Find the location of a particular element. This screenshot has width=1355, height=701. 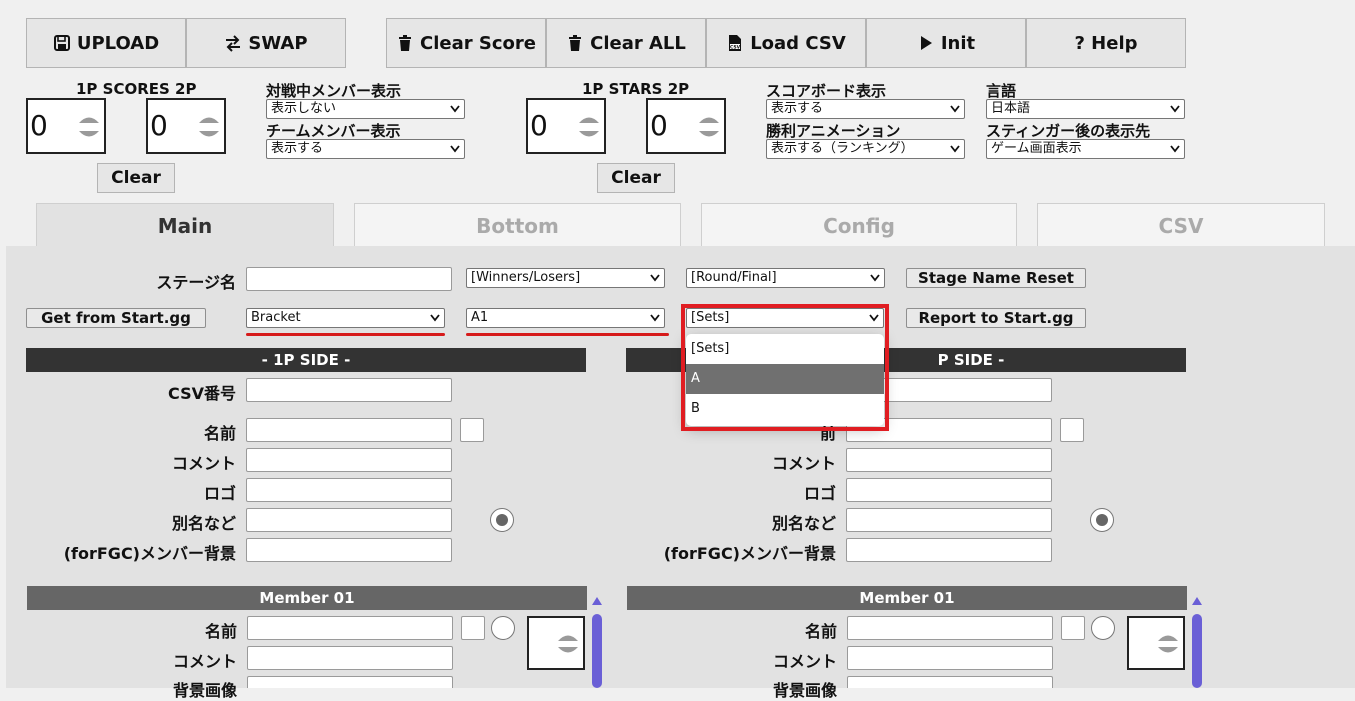

stage-name-reset-button: Stage Name Reset is located at coordinates (996, 278).